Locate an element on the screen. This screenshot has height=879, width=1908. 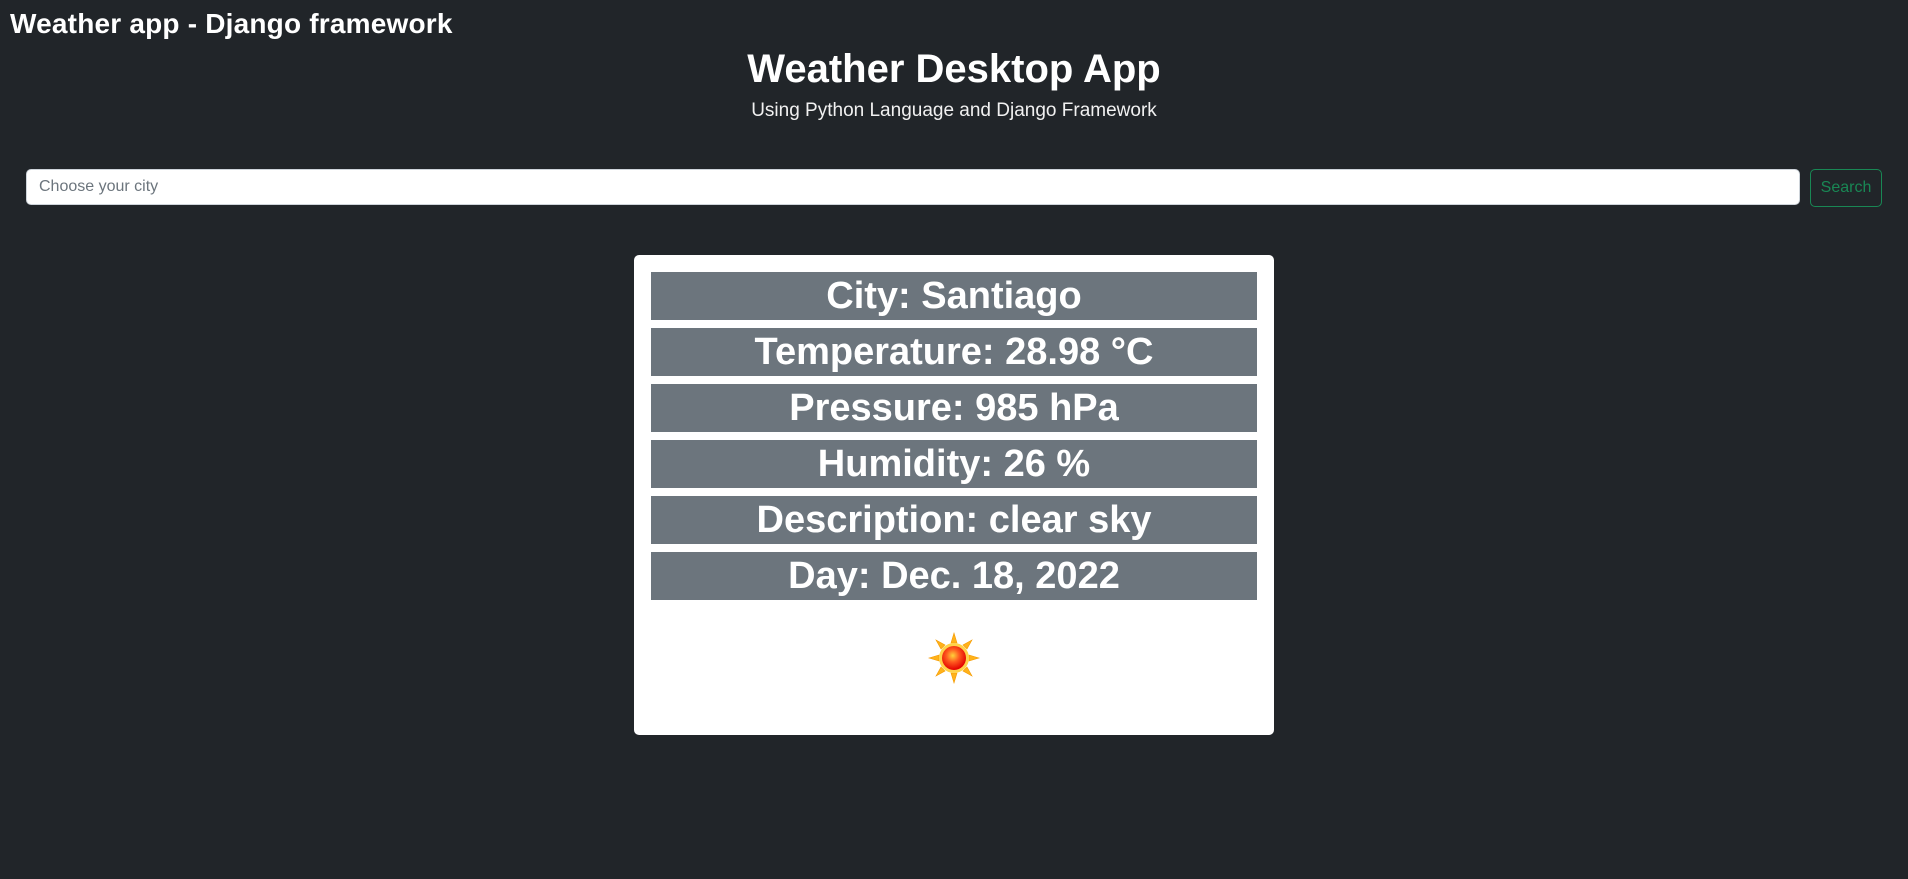
humidity-label: Humidity: is located at coordinates (905, 464).